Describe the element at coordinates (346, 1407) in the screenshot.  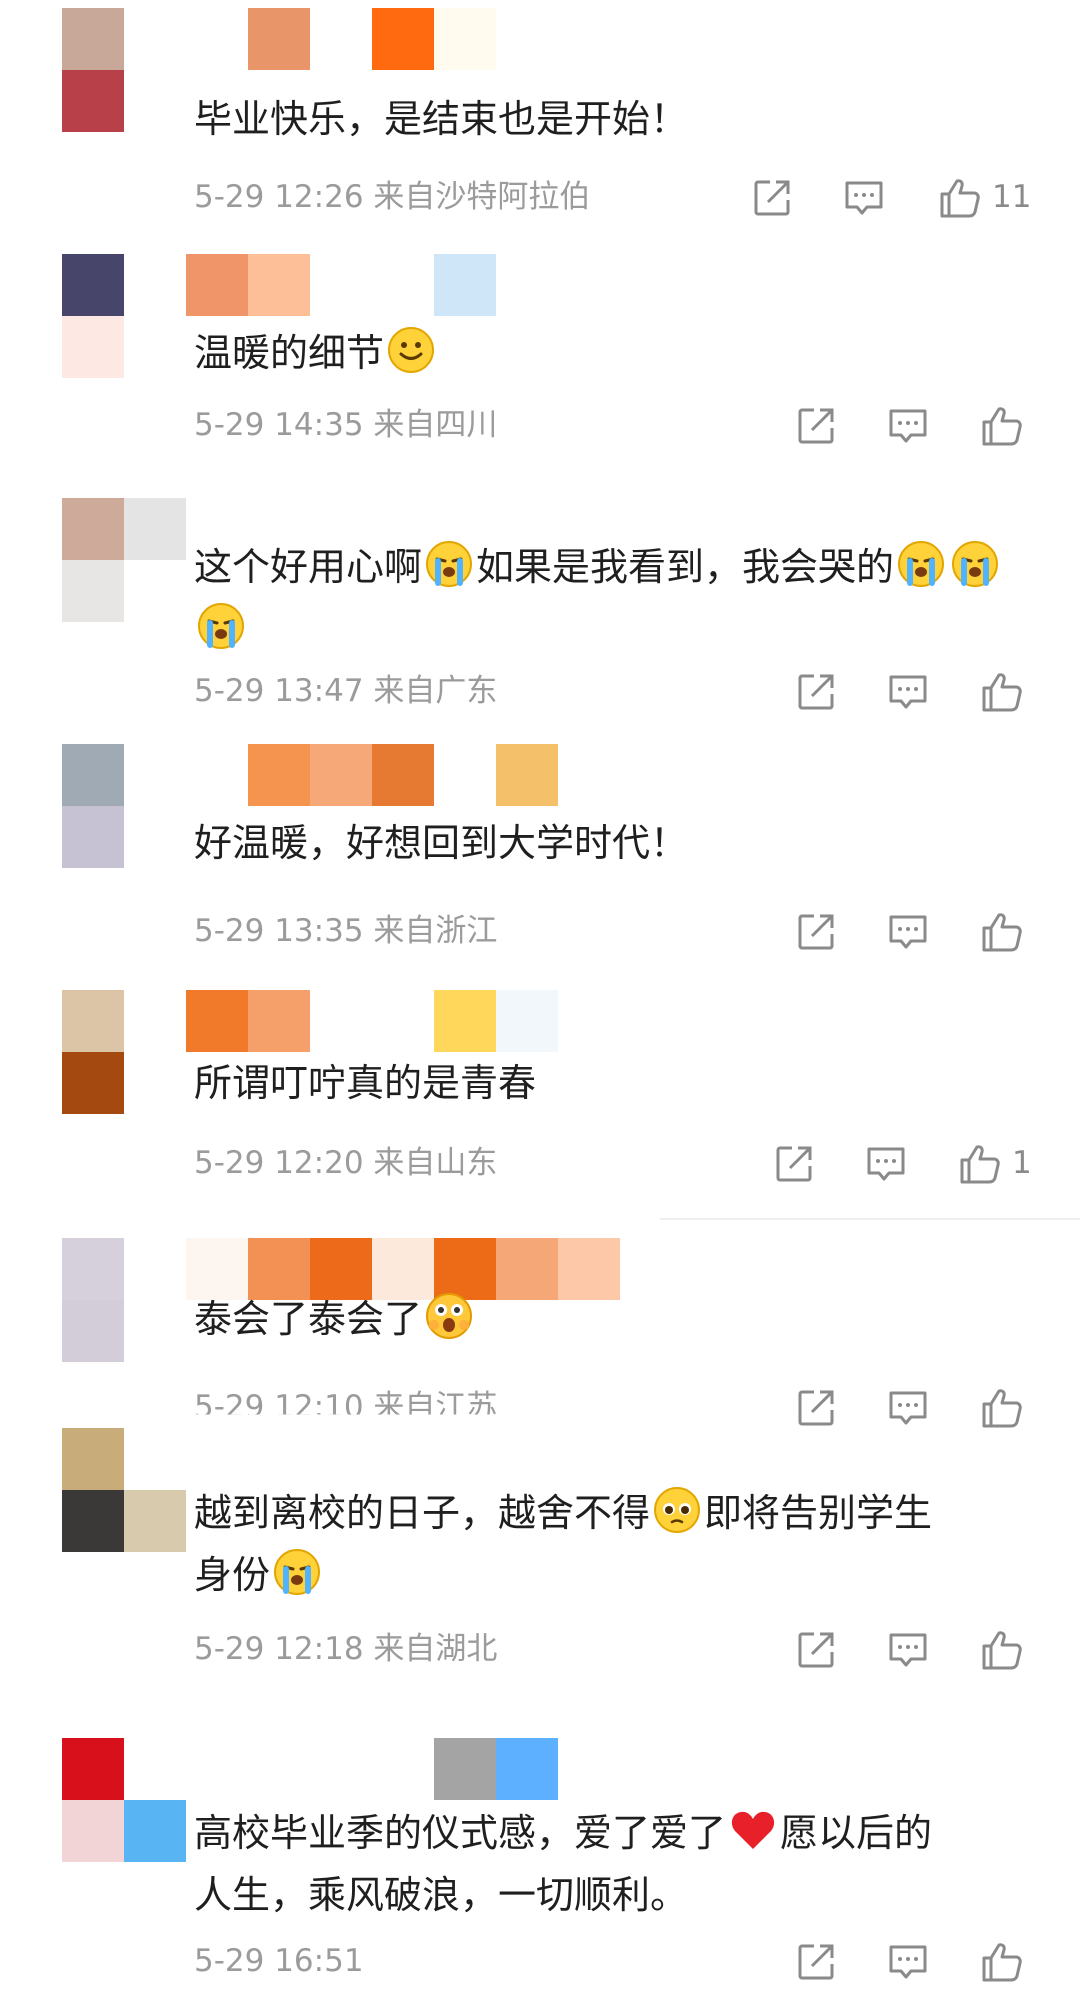
I see `comment-time-location: 5-29 12:10 来自江苏` at that location.